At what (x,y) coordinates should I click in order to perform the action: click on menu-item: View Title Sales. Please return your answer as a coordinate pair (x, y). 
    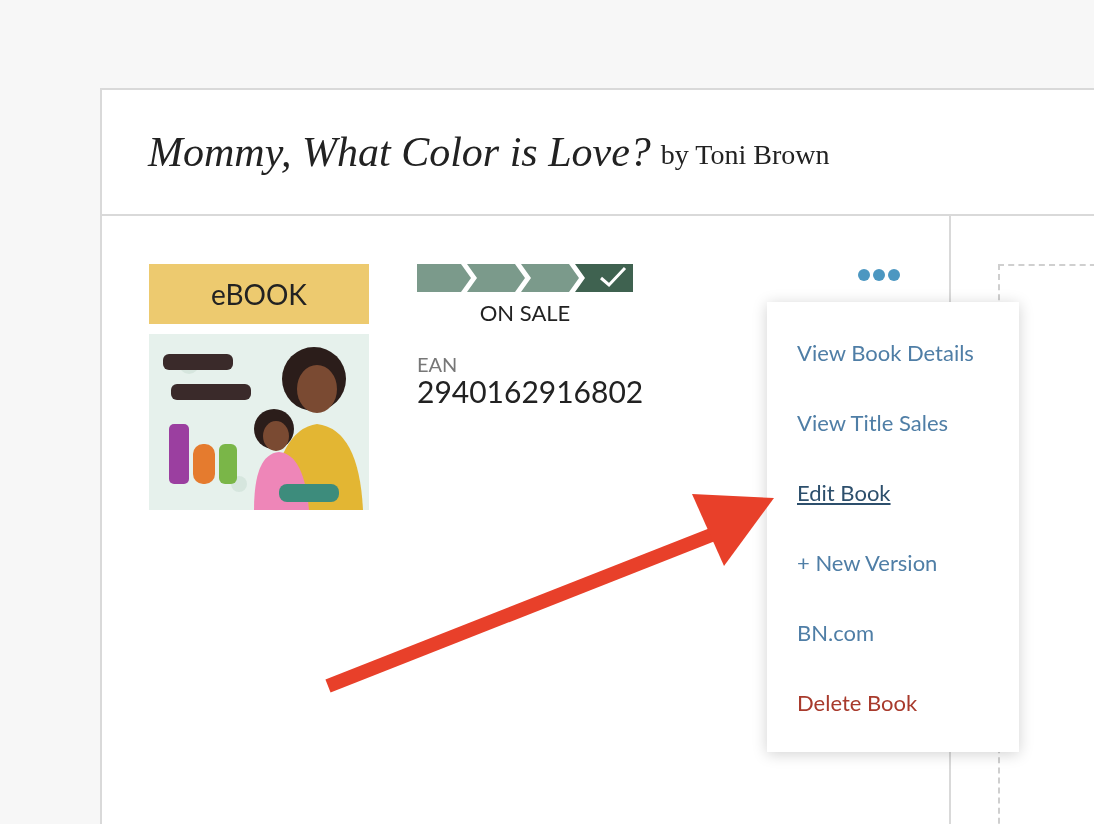
    Looking at the image, I should click on (873, 423).